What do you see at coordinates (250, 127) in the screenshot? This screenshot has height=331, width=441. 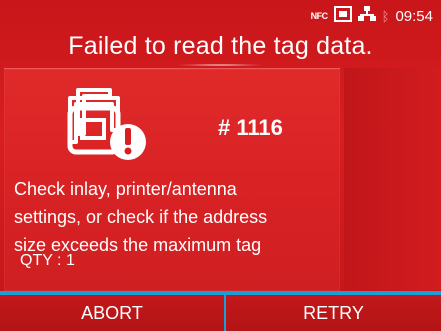 I see `error-code: # 1116` at bounding box center [250, 127].